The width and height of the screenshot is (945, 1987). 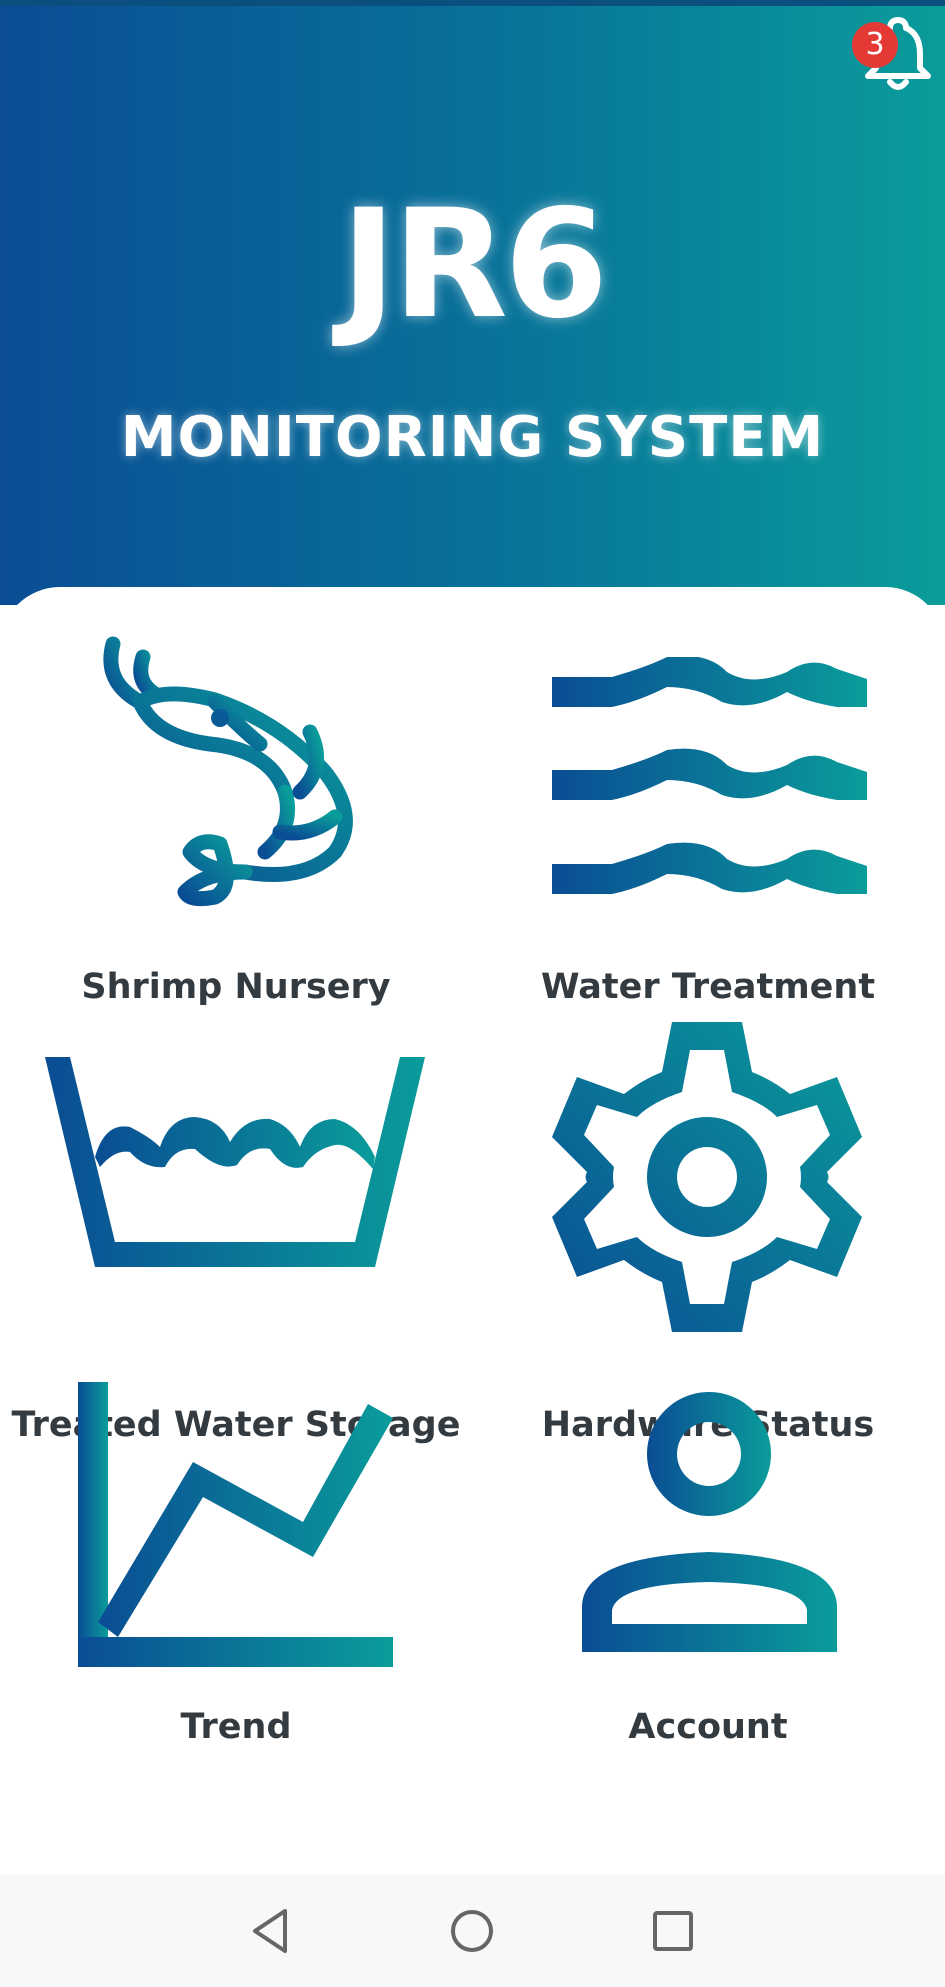 What do you see at coordinates (236, 987) in the screenshot?
I see `shrimp-nursery-label: Shrimp Nursery` at bounding box center [236, 987].